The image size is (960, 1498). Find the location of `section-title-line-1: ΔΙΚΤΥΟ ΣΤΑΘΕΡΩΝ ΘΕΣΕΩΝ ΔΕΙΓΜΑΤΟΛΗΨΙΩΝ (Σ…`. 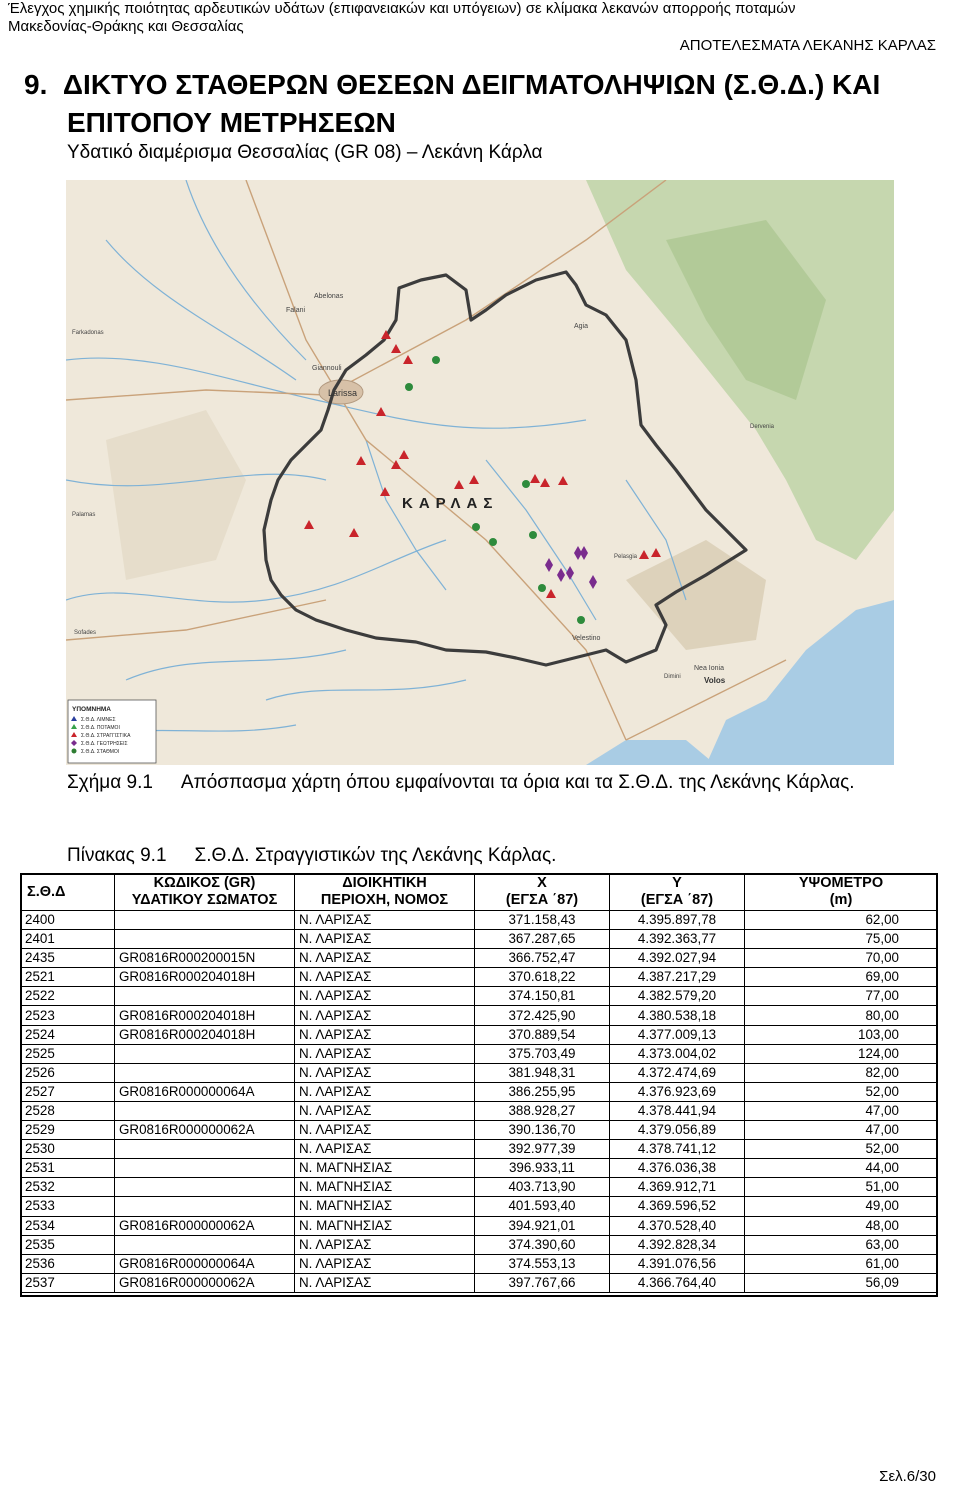

section-title-line-1: ΔΙΚΤΥΟ ΣΤΑΘΕΡΩΝ ΘΕΣΕΩΝ ΔΕΙΓΜΑΤΟΛΗΨΙΩΝ (Σ… is located at coordinates (471, 84).